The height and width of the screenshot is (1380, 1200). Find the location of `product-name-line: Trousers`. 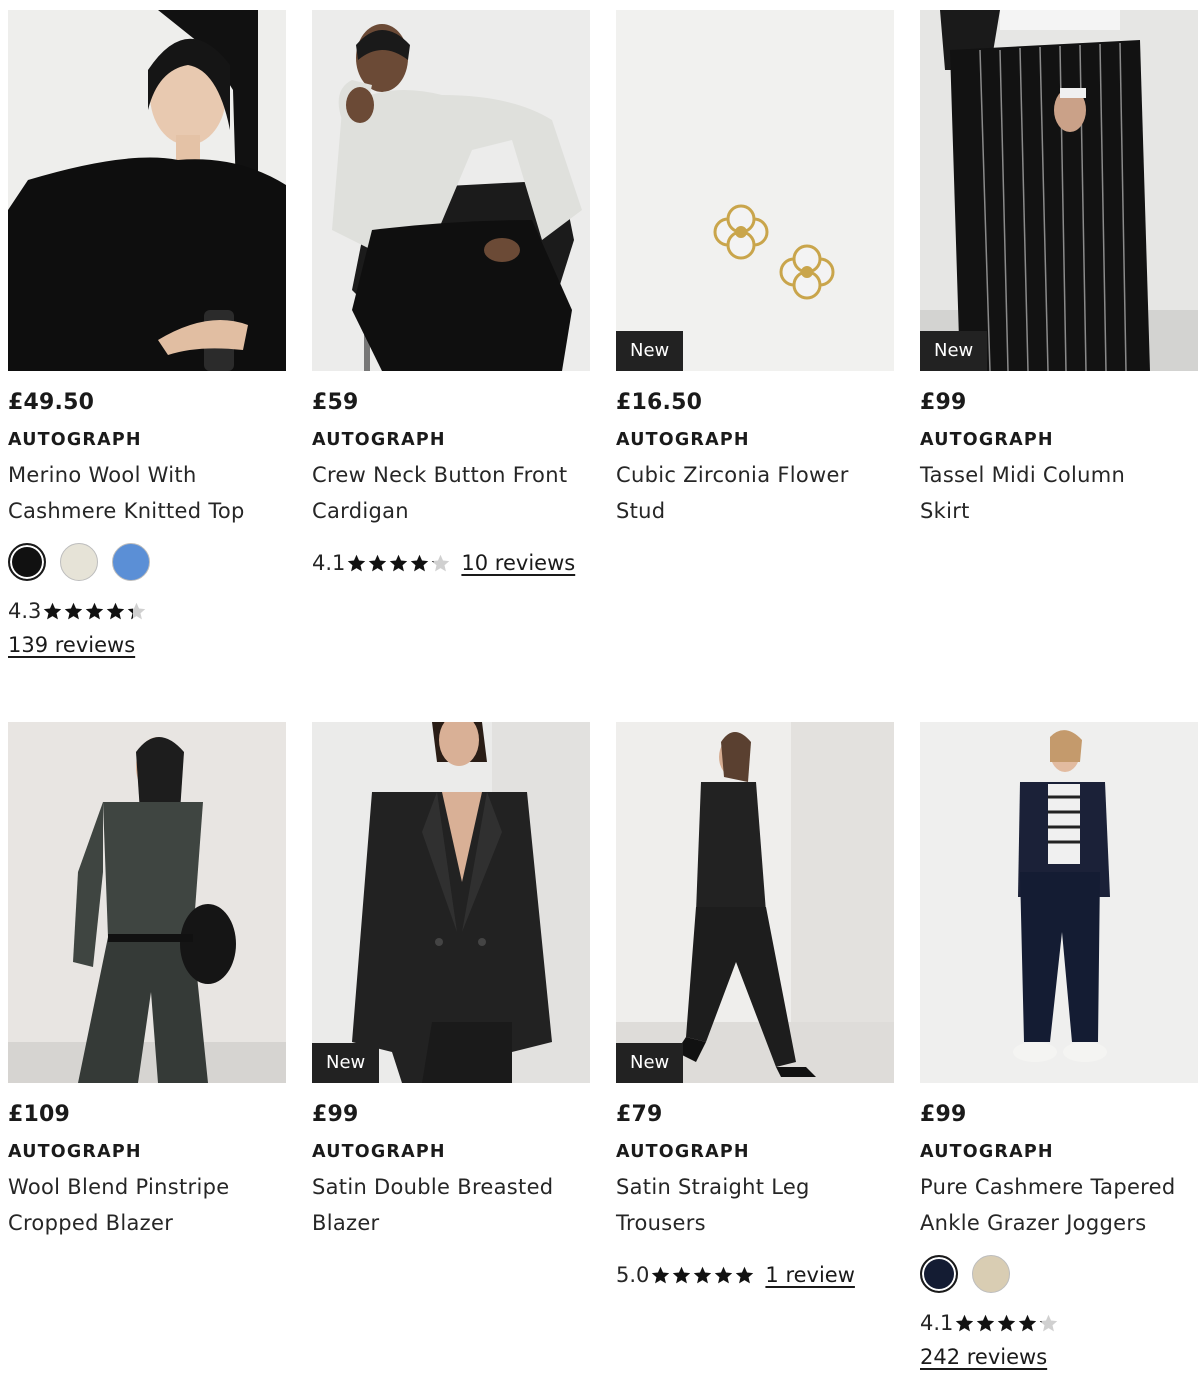

product-name-line: Trousers is located at coordinates (661, 1223).